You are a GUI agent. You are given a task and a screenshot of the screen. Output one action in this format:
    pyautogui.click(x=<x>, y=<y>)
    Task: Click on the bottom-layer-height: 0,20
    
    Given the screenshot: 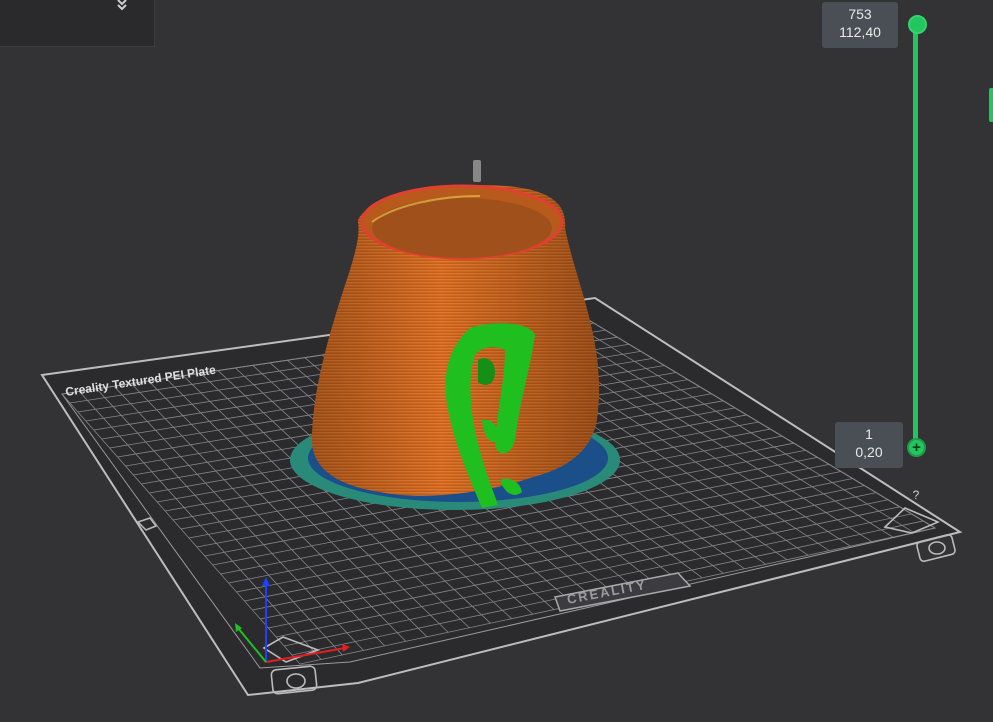 What is the action you would take?
    pyautogui.click(x=869, y=452)
    